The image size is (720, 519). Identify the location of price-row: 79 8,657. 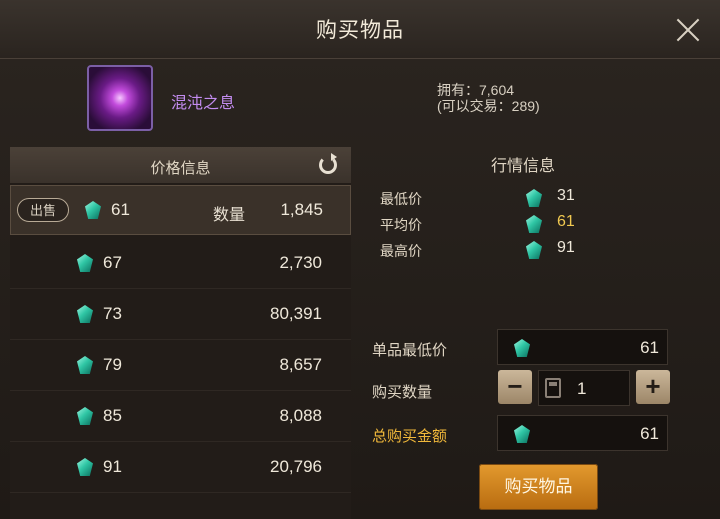
(180, 365).